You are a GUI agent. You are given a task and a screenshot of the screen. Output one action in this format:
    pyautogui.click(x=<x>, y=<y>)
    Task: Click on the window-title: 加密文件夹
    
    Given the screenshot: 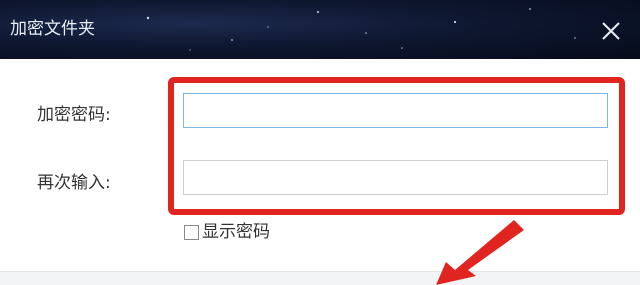 What is the action you would take?
    pyautogui.click(x=52, y=29)
    